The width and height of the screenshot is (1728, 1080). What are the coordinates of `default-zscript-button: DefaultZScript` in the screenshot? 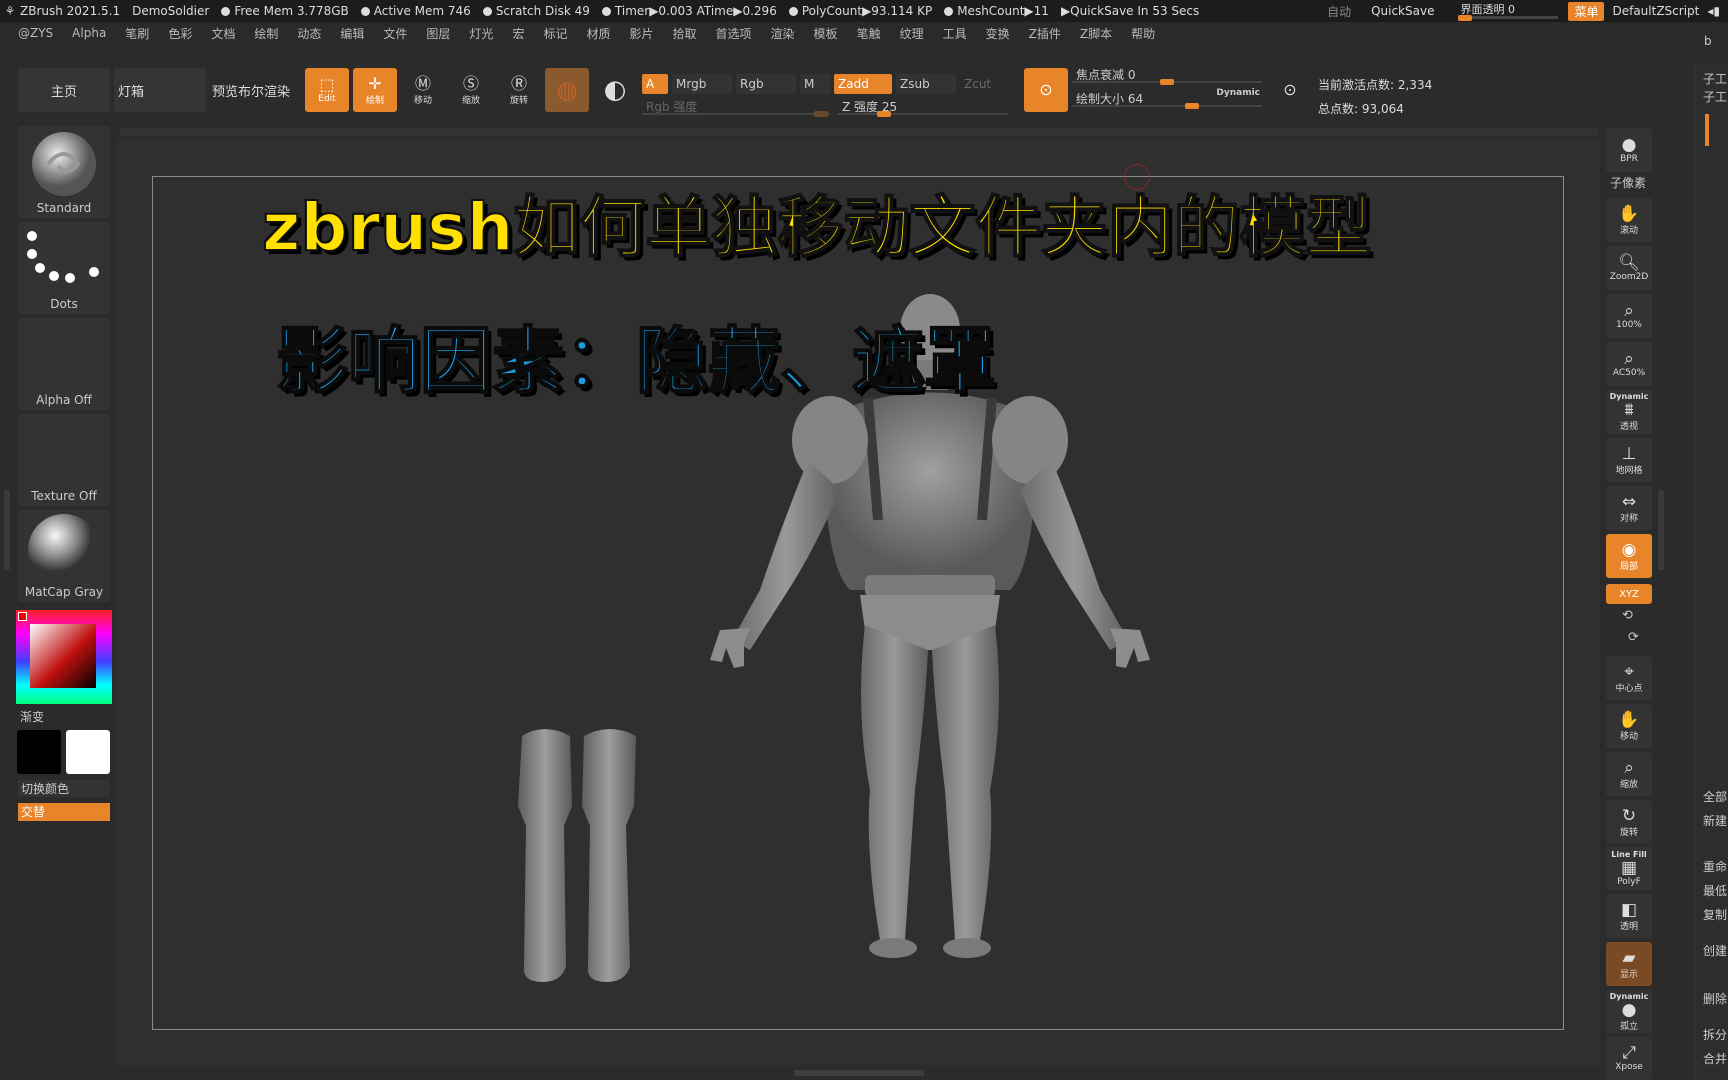 It's located at (1655, 11).